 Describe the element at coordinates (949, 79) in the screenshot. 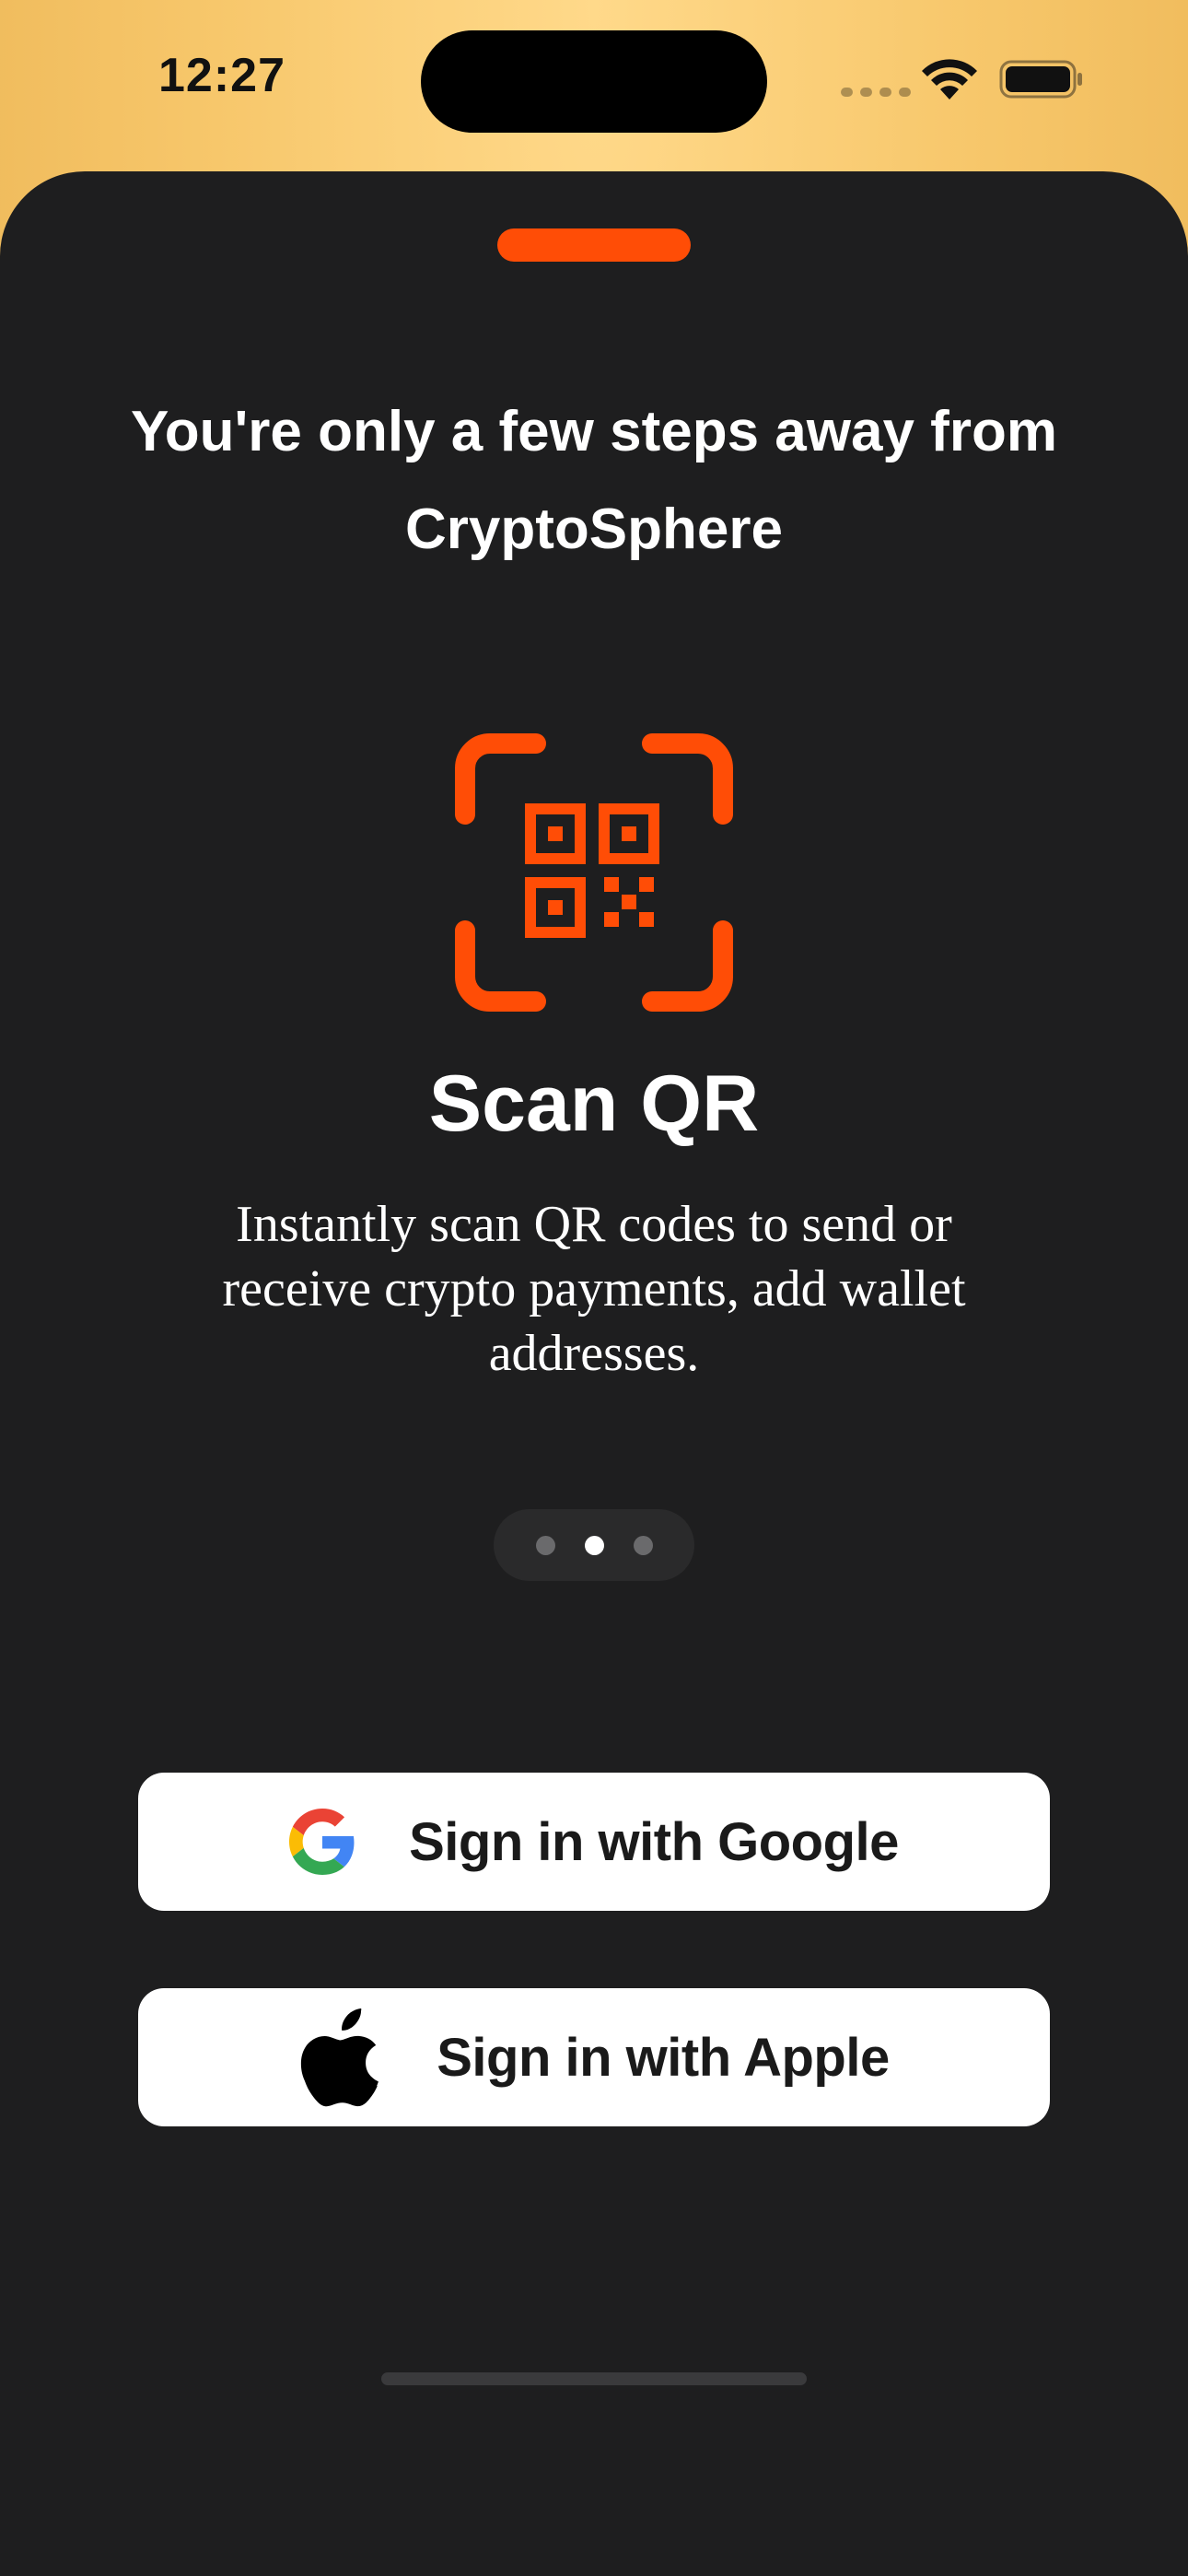

I see `wifi-icon` at that location.